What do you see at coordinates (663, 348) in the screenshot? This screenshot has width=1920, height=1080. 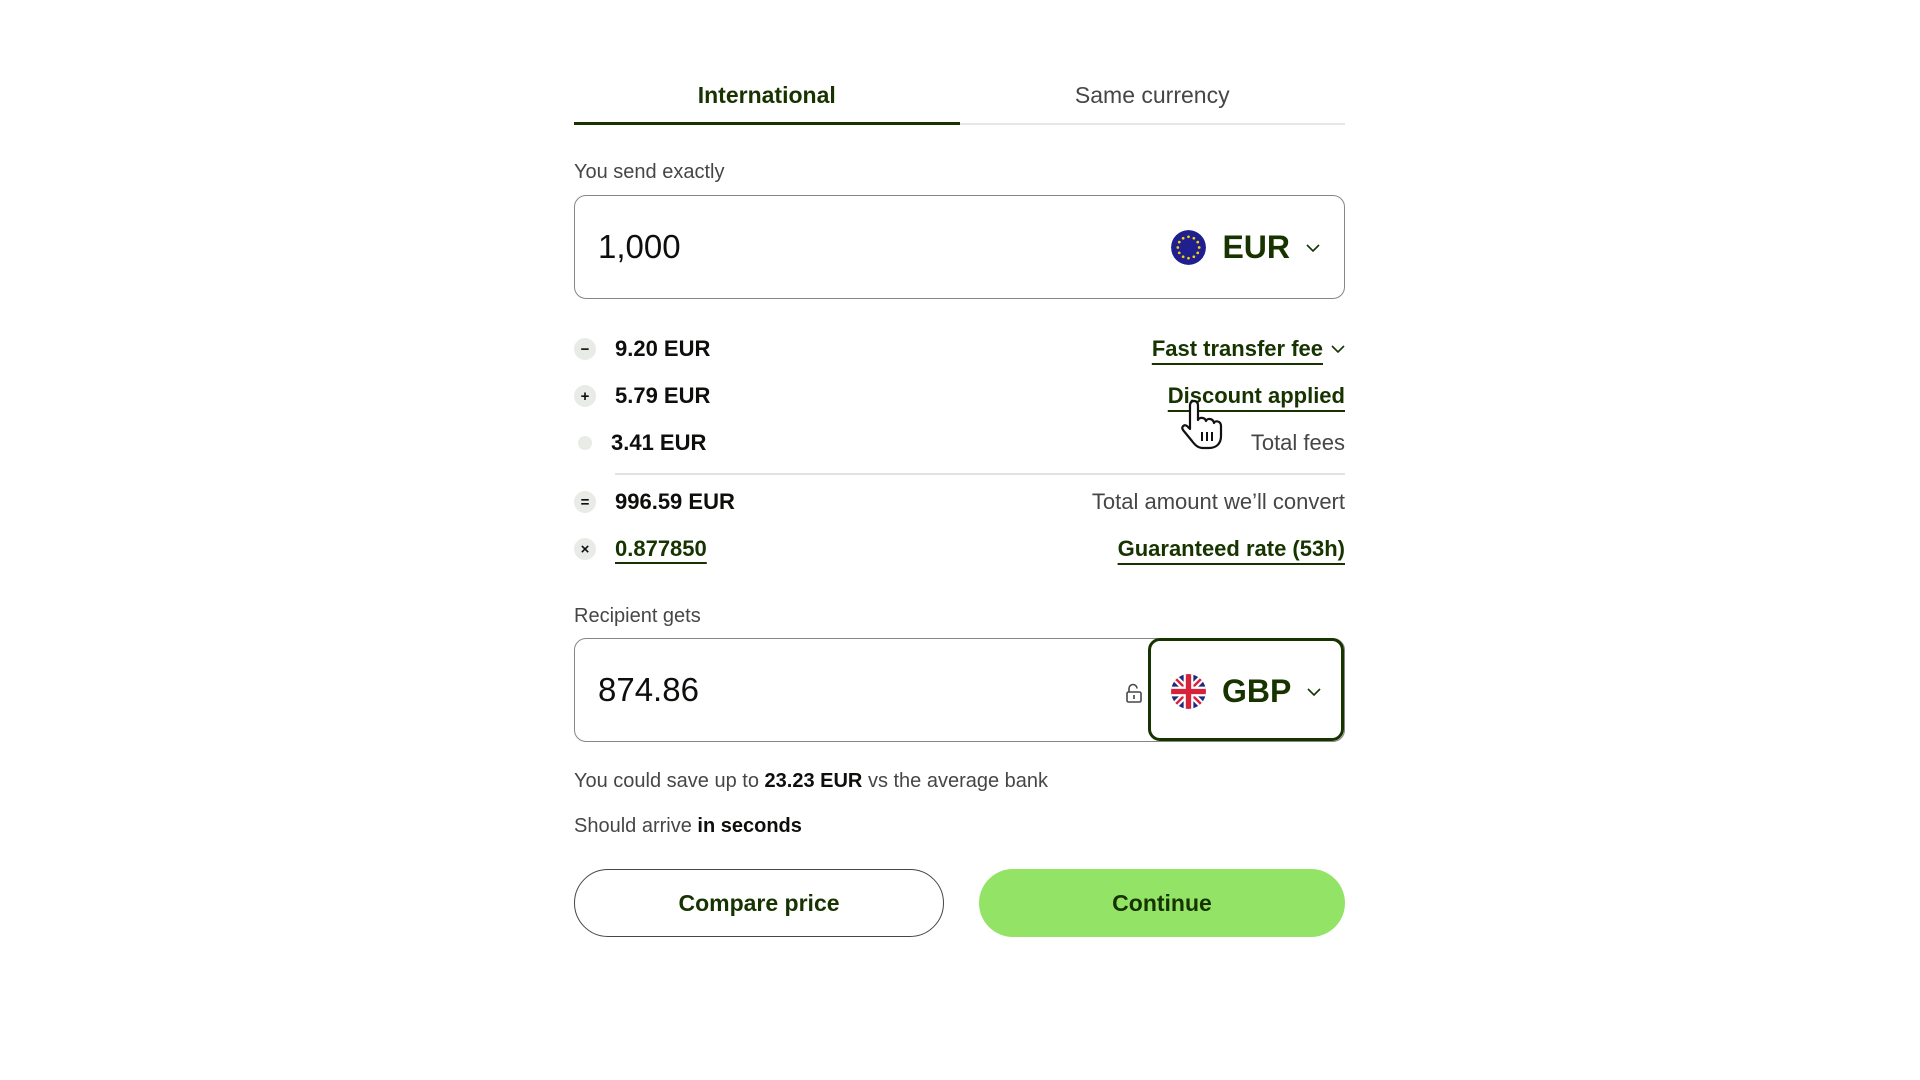 I see `fee-amount: 9.20 EUR` at bounding box center [663, 348].